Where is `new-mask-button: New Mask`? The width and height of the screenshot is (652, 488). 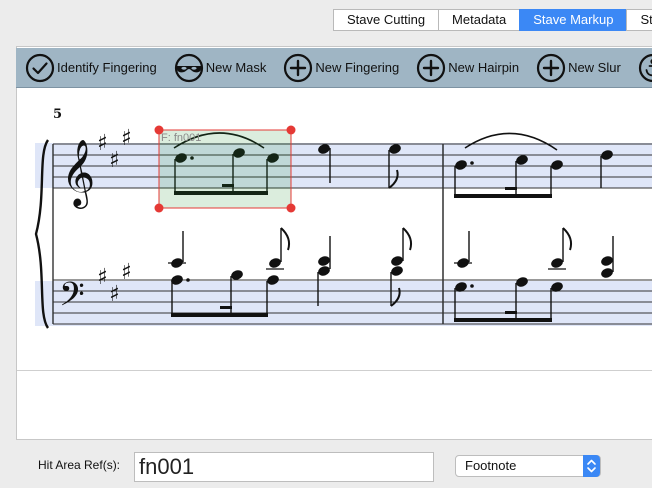
new-mask-button: New Mask is located at coordinates (220, 68).